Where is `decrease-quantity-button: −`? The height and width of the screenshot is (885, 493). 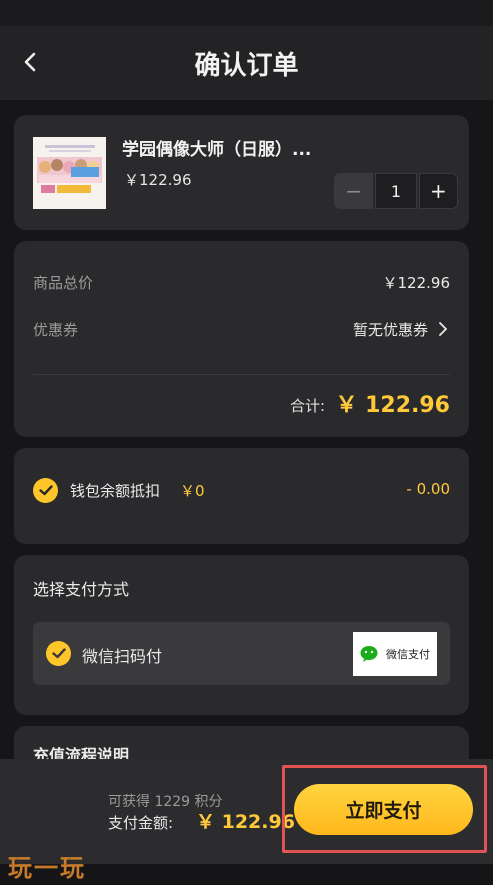 decrease-quantity-button: − is located at coordinates (354, 191).